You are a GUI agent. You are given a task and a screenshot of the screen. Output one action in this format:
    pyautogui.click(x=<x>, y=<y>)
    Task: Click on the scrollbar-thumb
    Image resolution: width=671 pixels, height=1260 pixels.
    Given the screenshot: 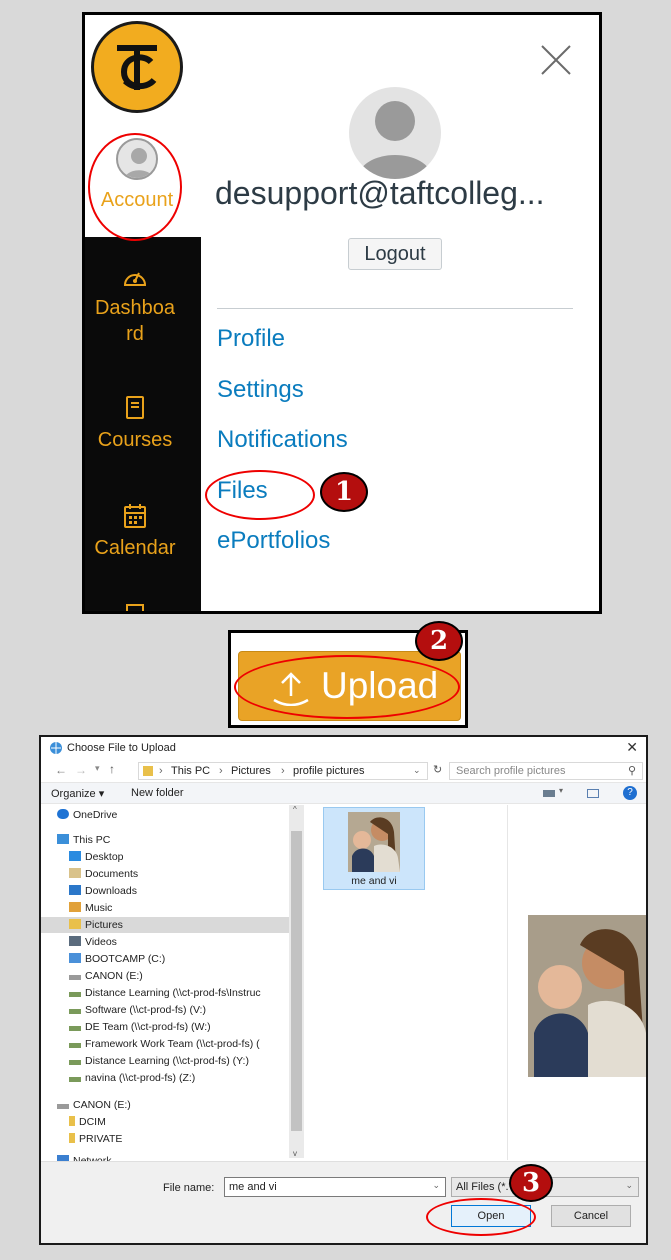 What is the action you would take?
    pyautogui.click(x=296, y=981)
    